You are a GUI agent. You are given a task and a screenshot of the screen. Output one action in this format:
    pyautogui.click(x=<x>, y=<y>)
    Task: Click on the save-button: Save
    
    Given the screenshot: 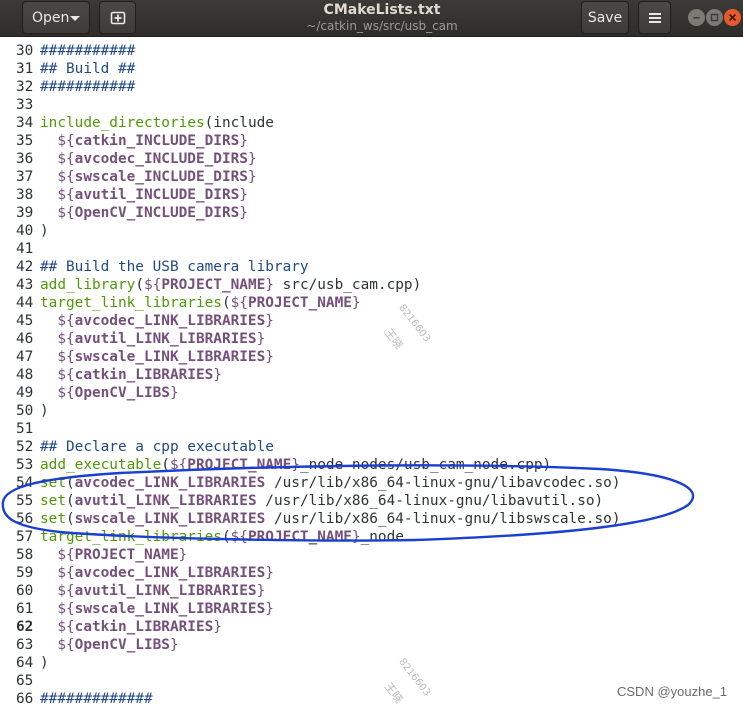 What is the action you would take?
    pyautogui.click(x=605, y=17)
    